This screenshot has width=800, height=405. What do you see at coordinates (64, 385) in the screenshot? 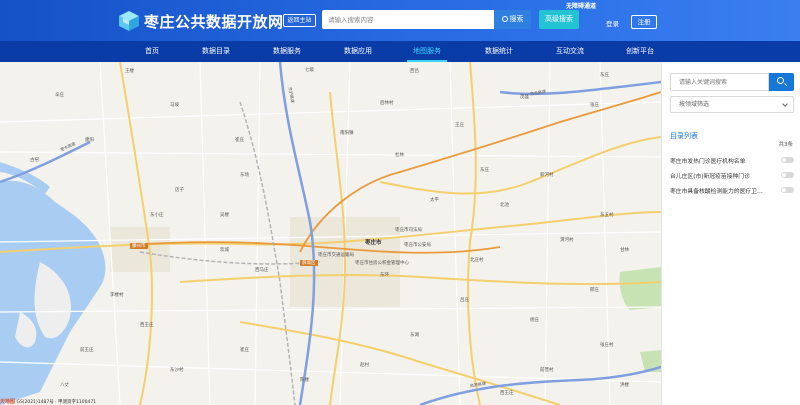
I see `map-place-label: 八丈` at bounding box center [64, 385].